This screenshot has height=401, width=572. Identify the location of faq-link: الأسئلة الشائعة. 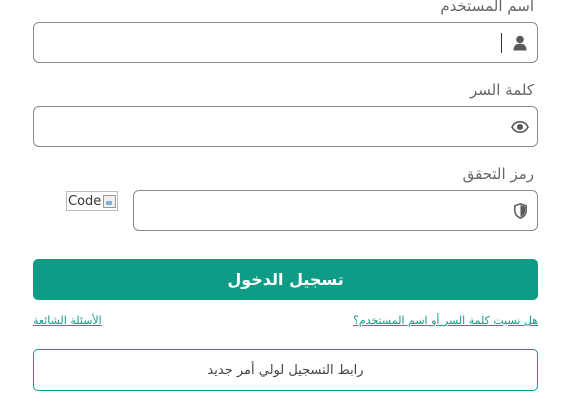
(67, 320).